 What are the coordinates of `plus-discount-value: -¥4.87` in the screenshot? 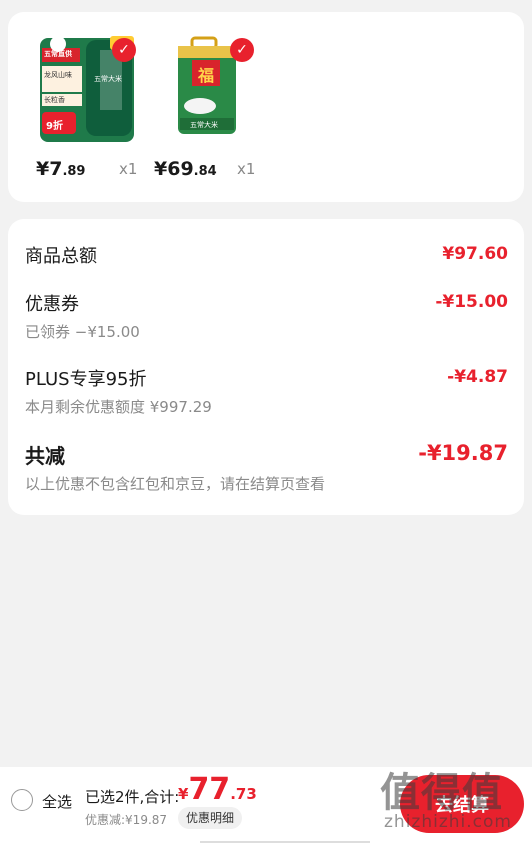 It's located at (477, 377).